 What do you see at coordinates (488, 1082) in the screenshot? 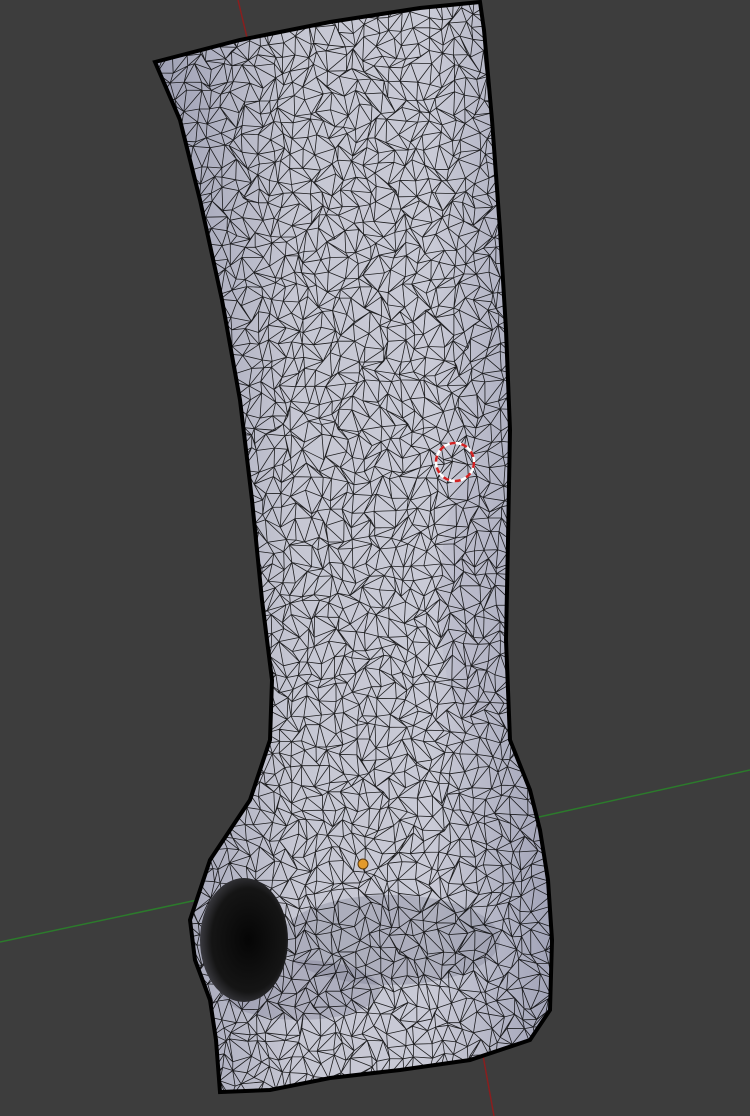
I see `x-axis-line-bottom` at bounding box center [488, 1082].